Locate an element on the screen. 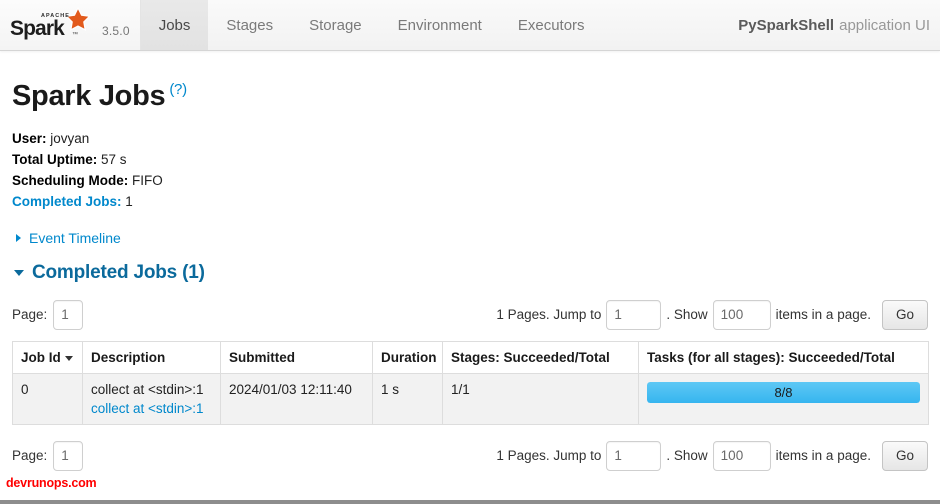  show-text-bottom: . Show is located at coordinates (687, 456).